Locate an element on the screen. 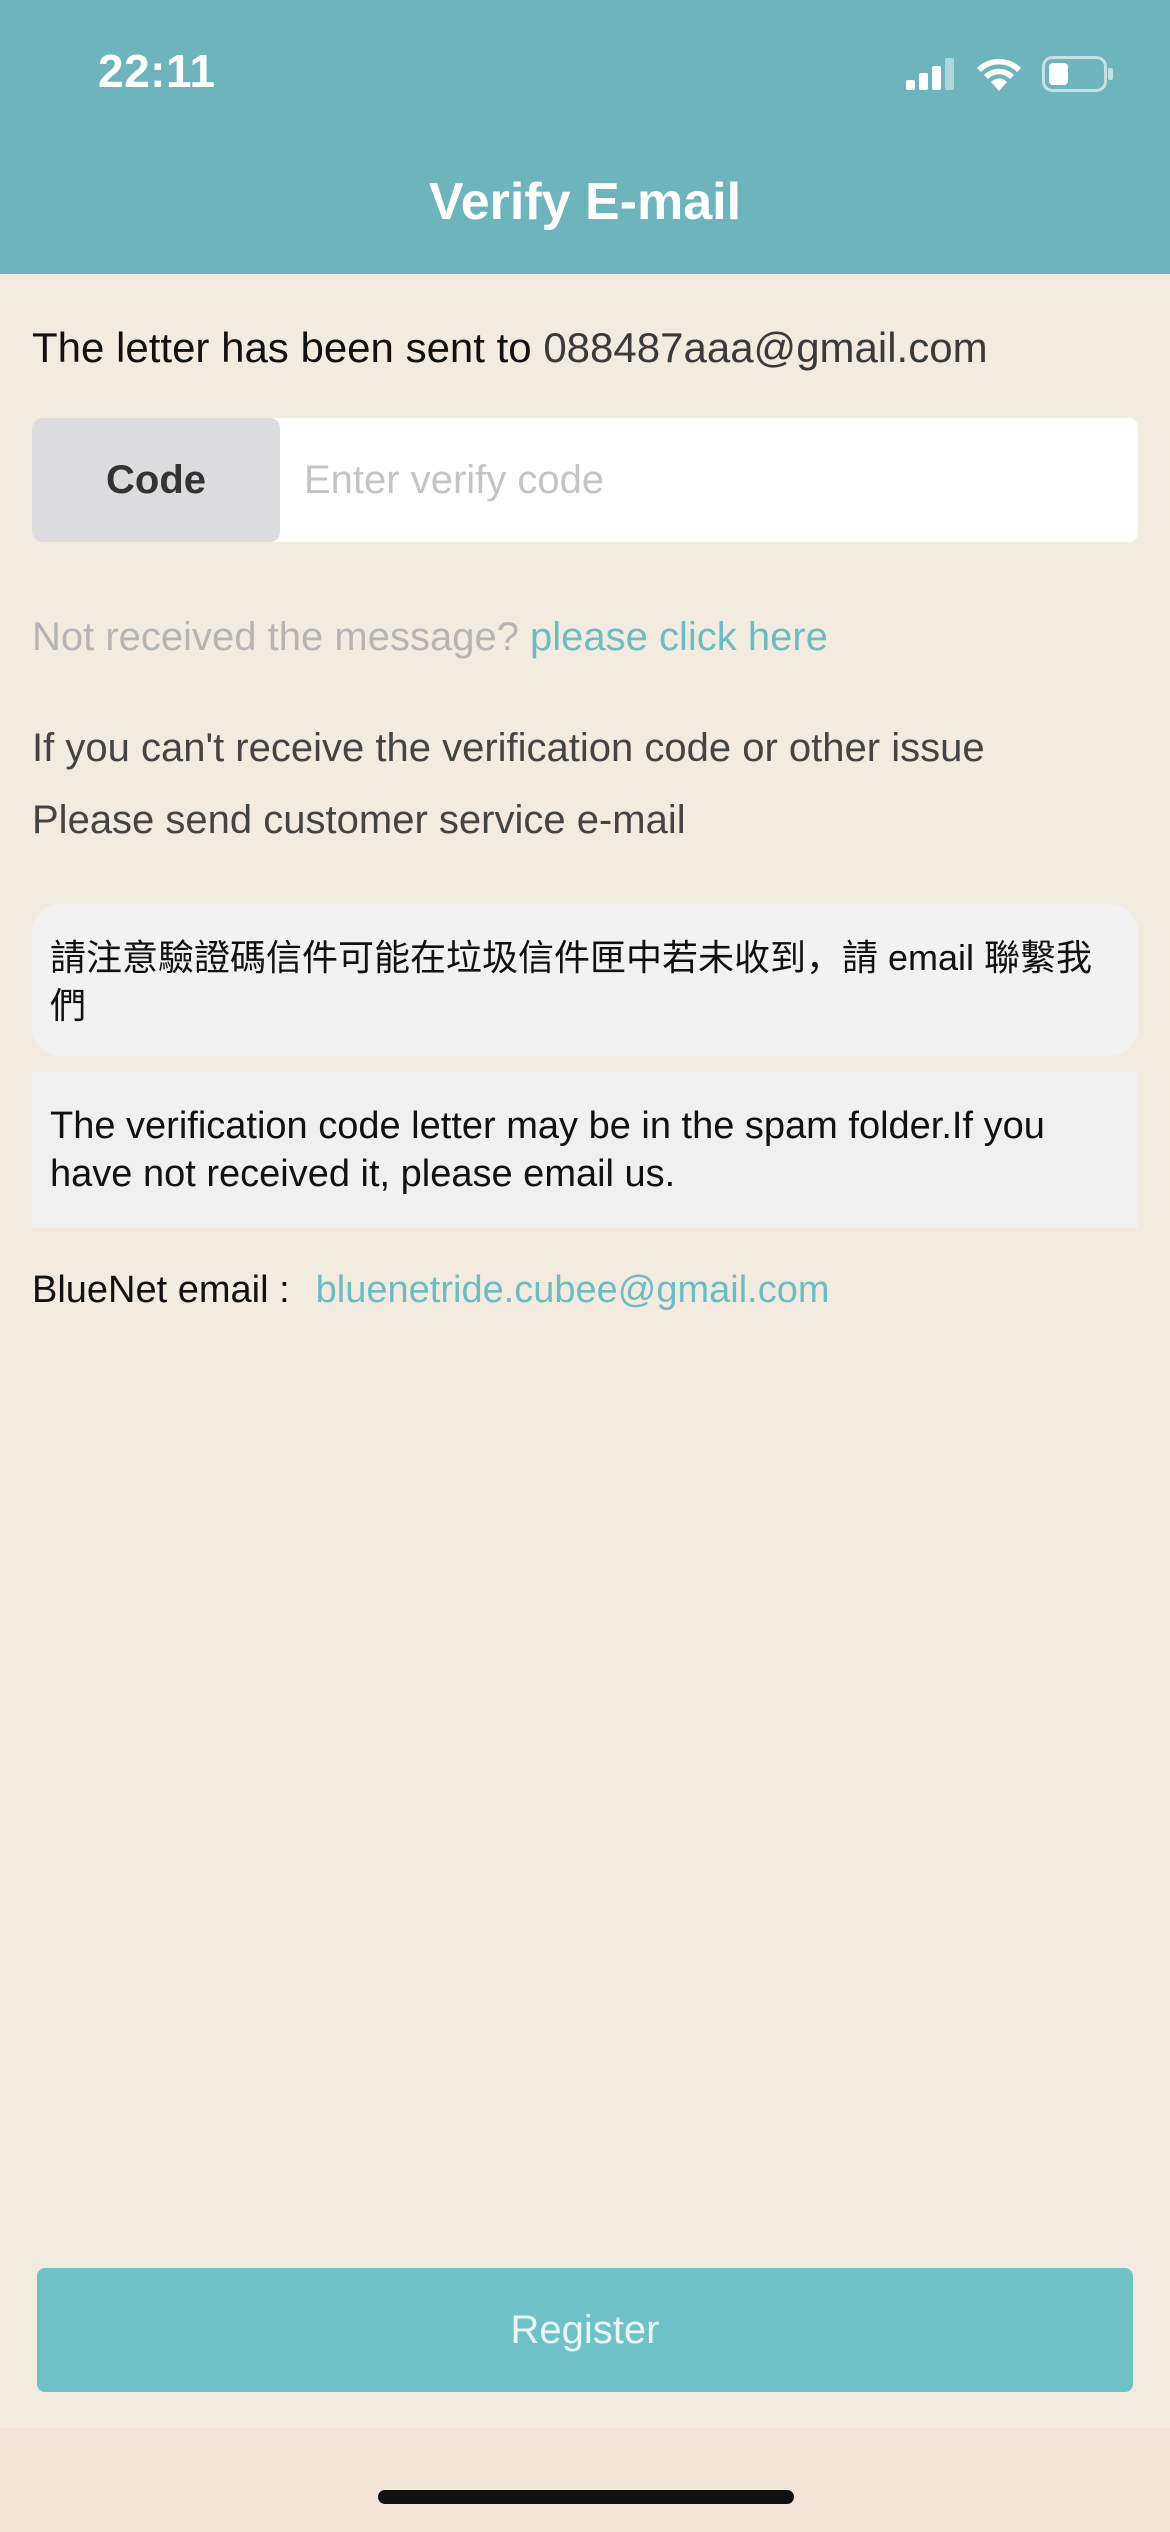 This screenshot has height=2532, width=1170. register-button: Register is located at coordinates (585, 2330).